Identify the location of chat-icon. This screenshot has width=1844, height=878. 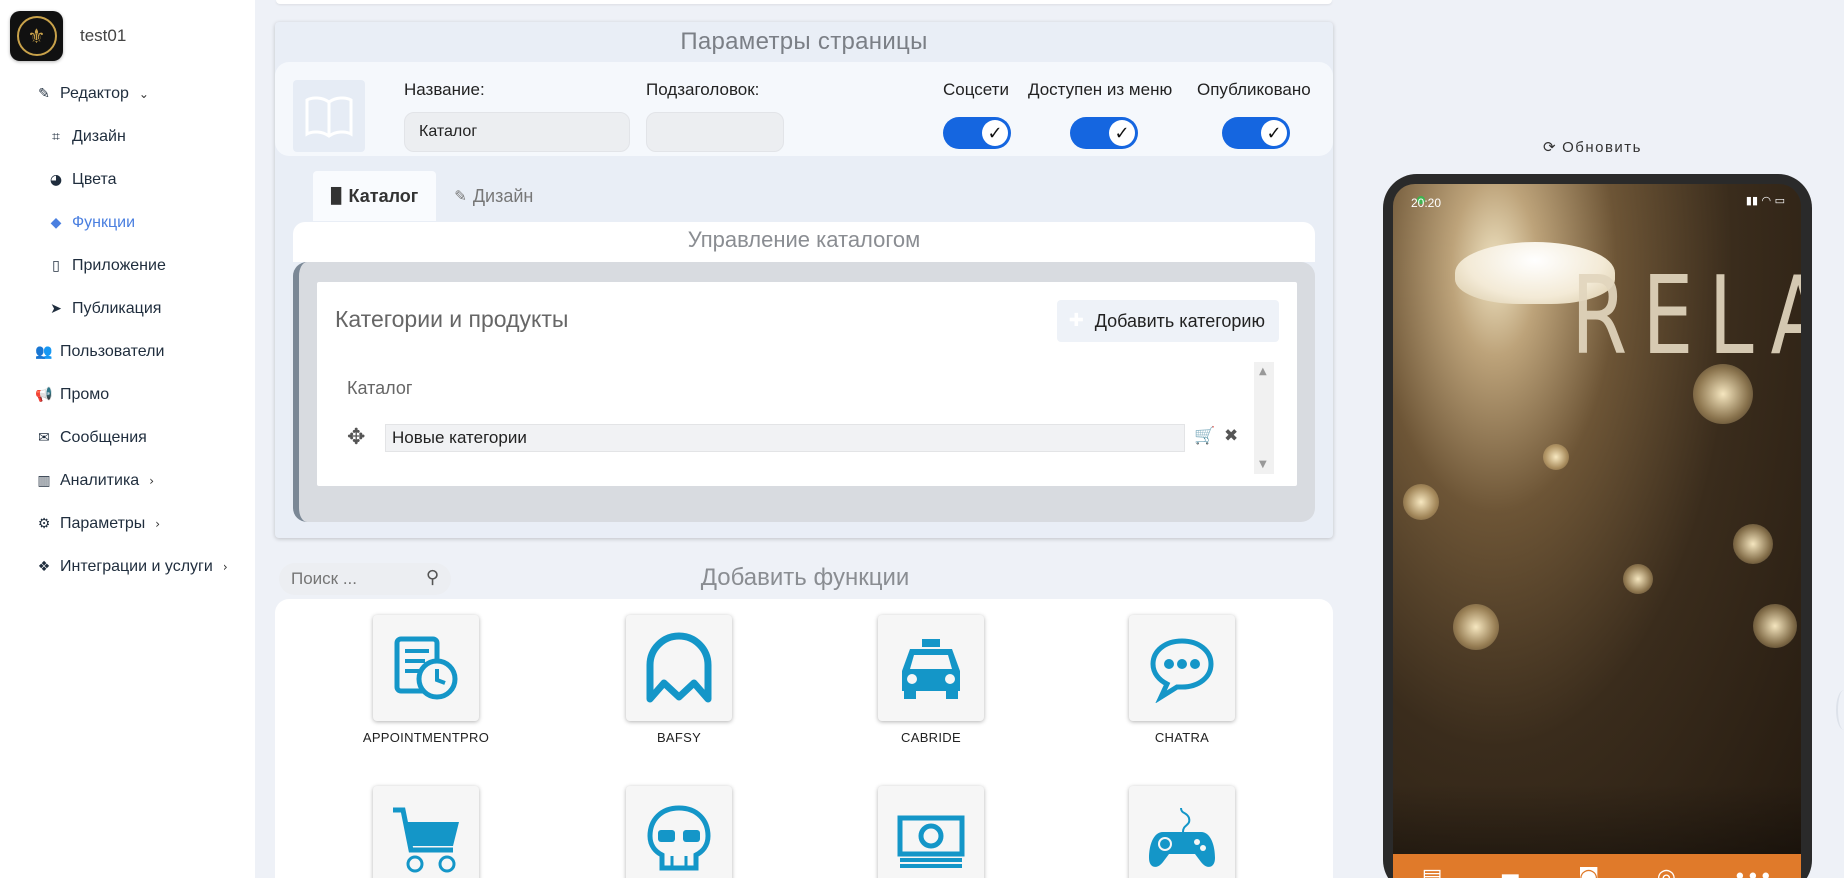
(1182, 670).